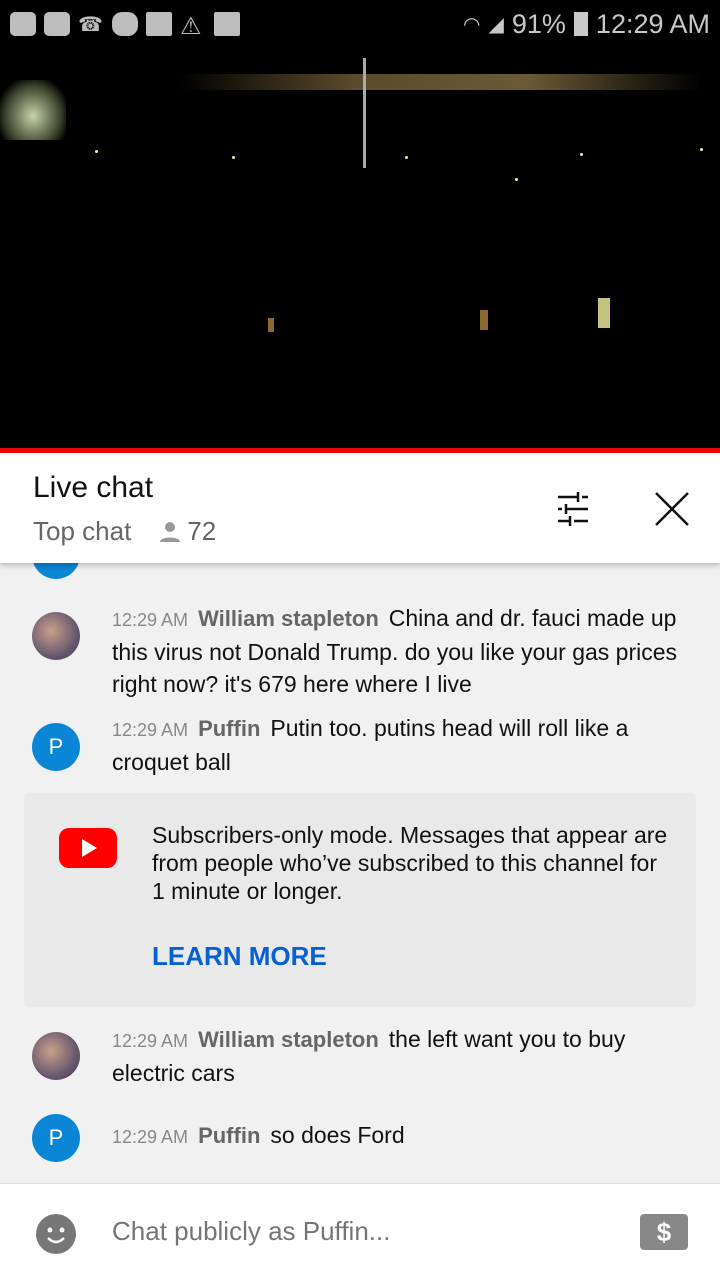  Describe the element at coordinates (664, 1232) in the screenshot. I see `super-chat-button: $` at that location.